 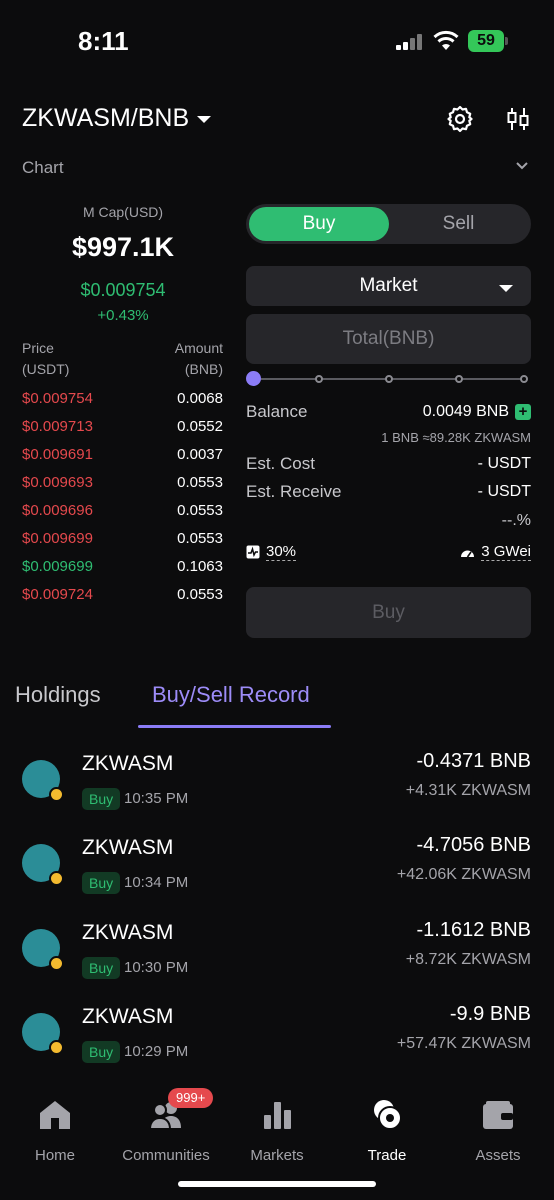 What do you see at coordinates (319, 224) in the screenshot?
I see `buy-tab: Buy` at bounding box center [319, 224].